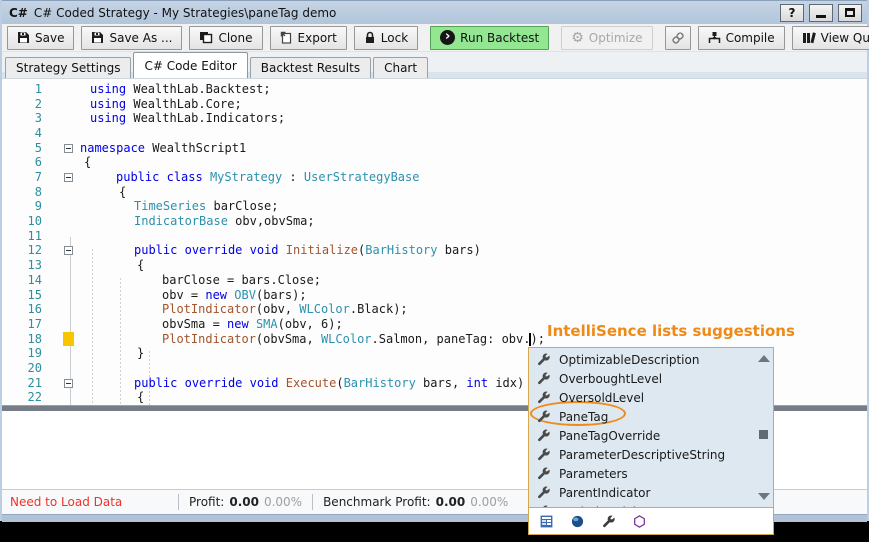 The image size is (869, 542). I want to click on intellisense-scrollbar, so click(763, 427).